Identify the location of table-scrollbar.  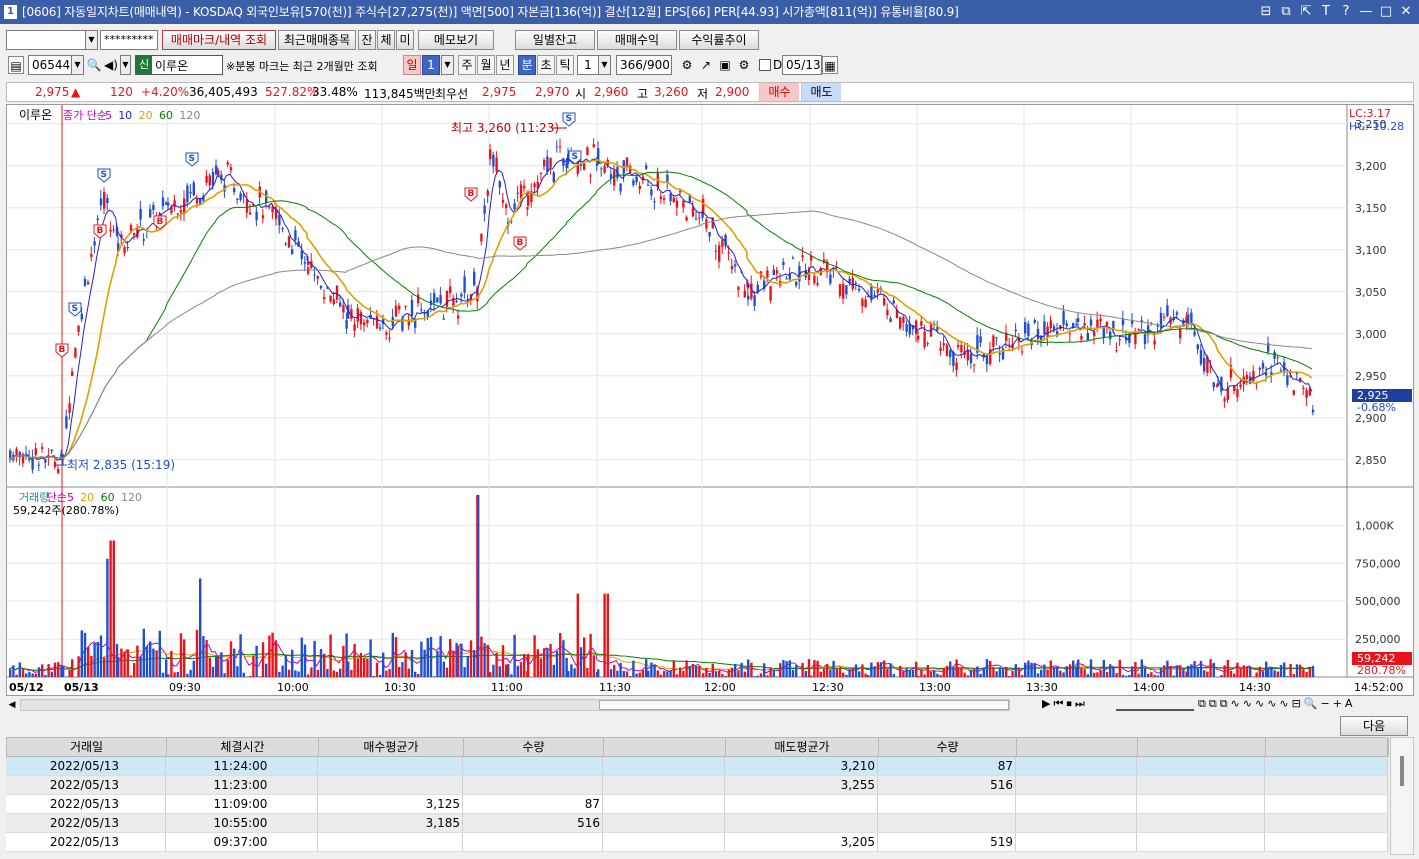
(1402, 796).